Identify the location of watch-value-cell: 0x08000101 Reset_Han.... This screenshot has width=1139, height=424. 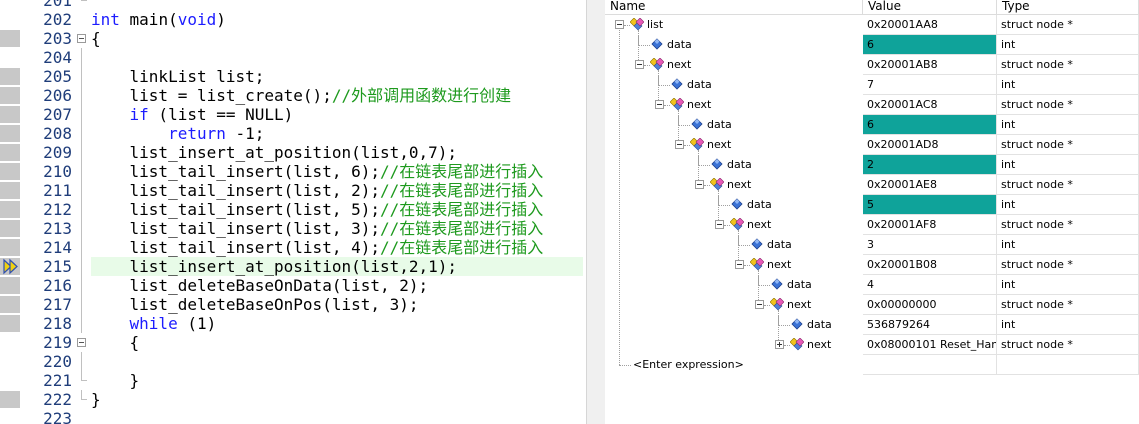
(930, 345).